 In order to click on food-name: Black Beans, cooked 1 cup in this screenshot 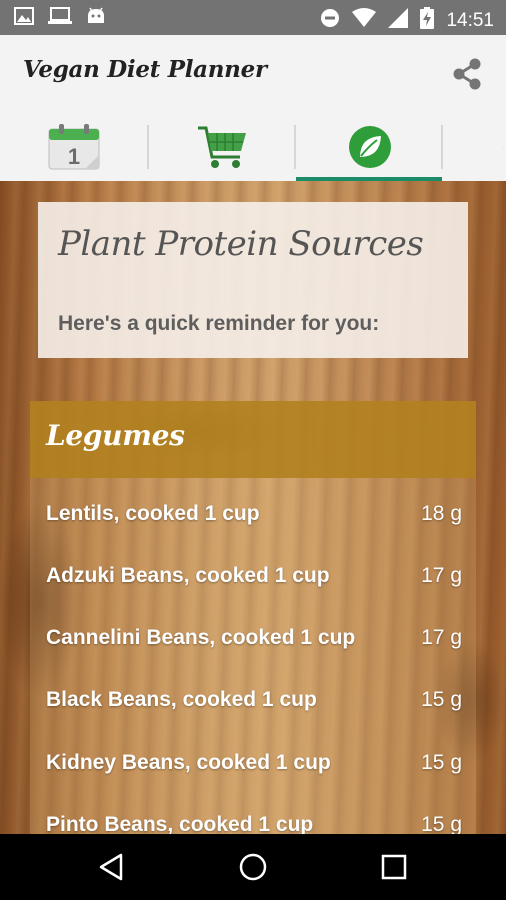, I will do `click(181, 699)`.